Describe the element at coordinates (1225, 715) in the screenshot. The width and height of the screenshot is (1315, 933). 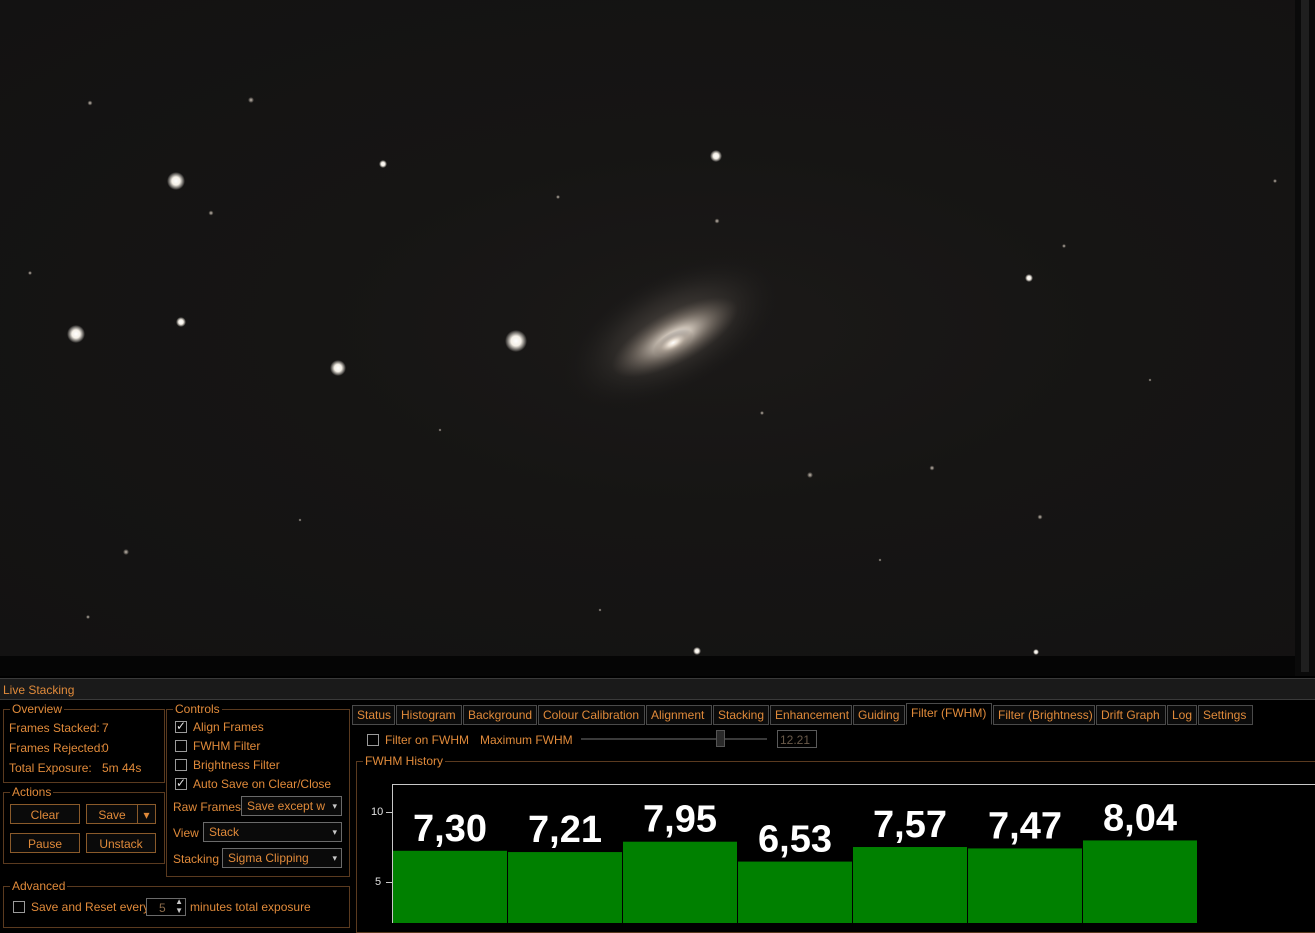
I see `tab-settings: Settings` at that location.